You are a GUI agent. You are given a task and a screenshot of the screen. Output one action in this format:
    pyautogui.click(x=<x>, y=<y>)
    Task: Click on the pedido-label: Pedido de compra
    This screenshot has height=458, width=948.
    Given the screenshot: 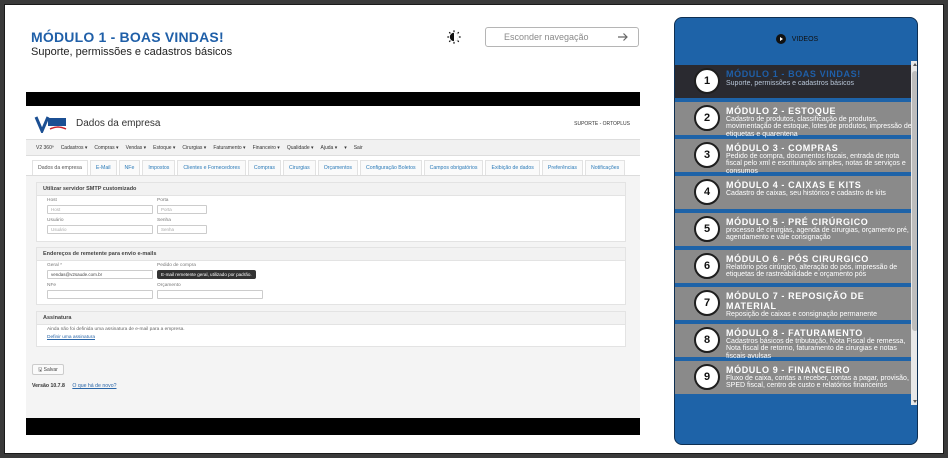 What is the action you would take?
    pyautogui.click(x=176, y=265)
    